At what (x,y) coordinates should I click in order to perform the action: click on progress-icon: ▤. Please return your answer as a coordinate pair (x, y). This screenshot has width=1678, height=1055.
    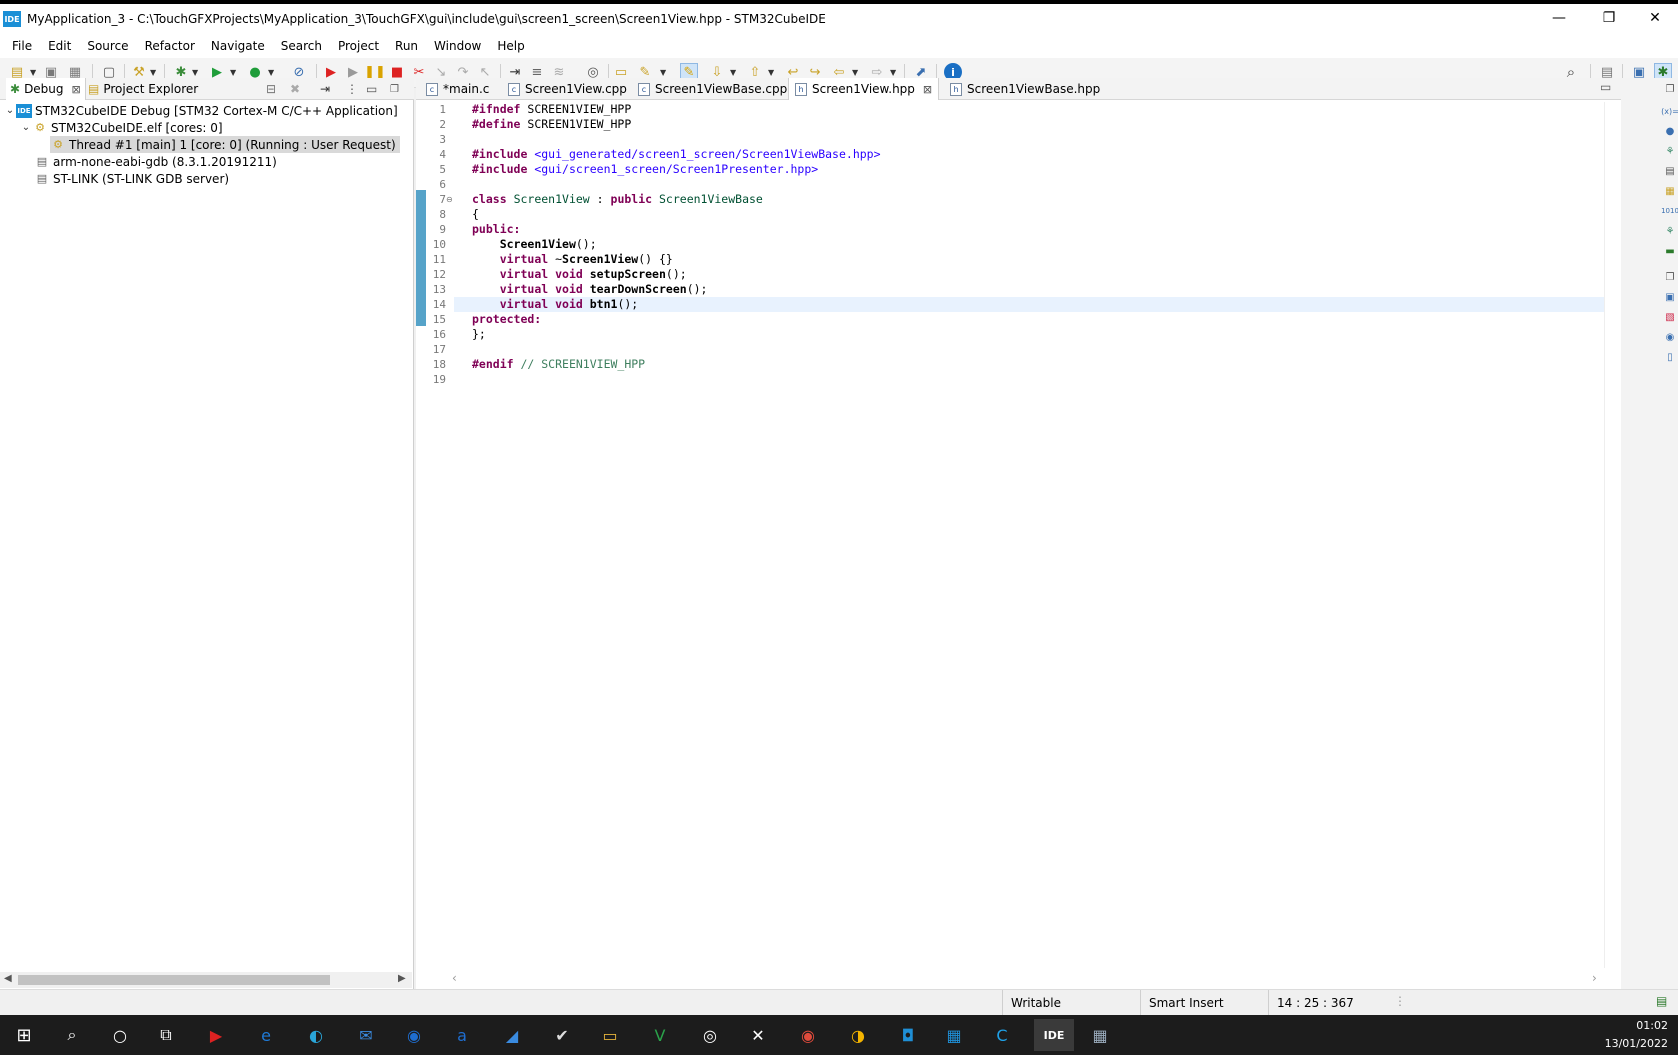
    Looking at the image, I should click on (1661, 1001).